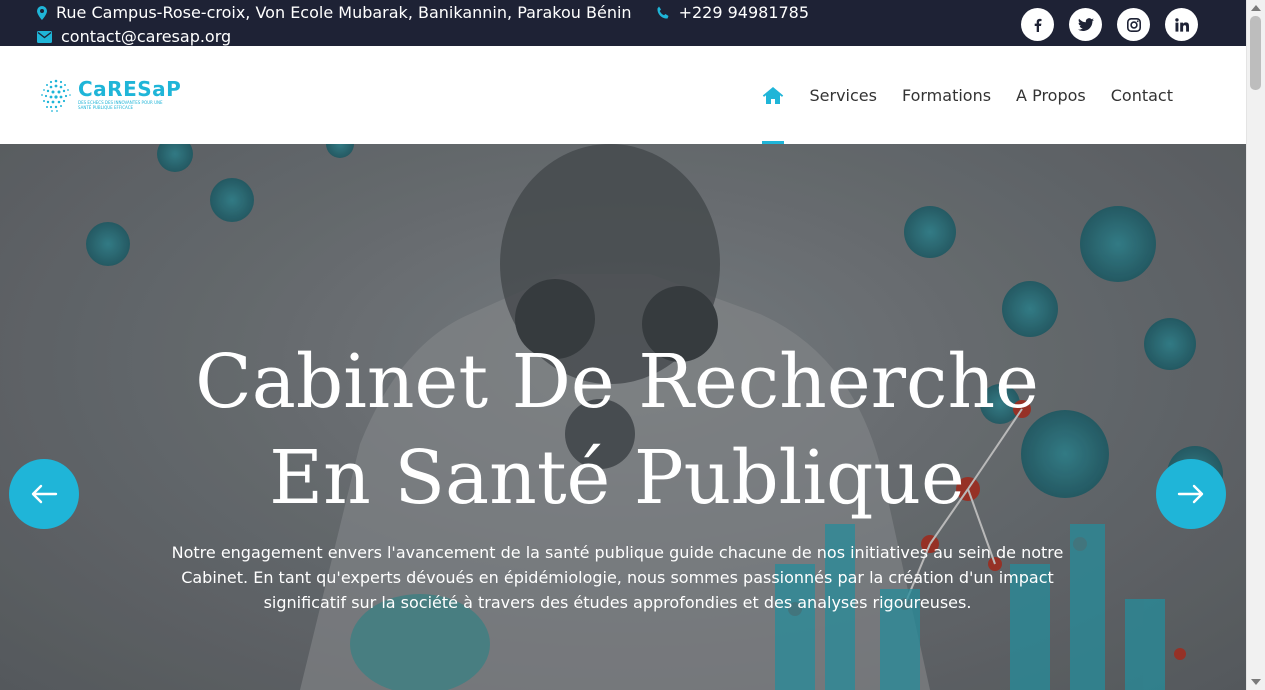 This screenshot has height=690, width=1265. I want to click on nav-home, so click(773, 95).